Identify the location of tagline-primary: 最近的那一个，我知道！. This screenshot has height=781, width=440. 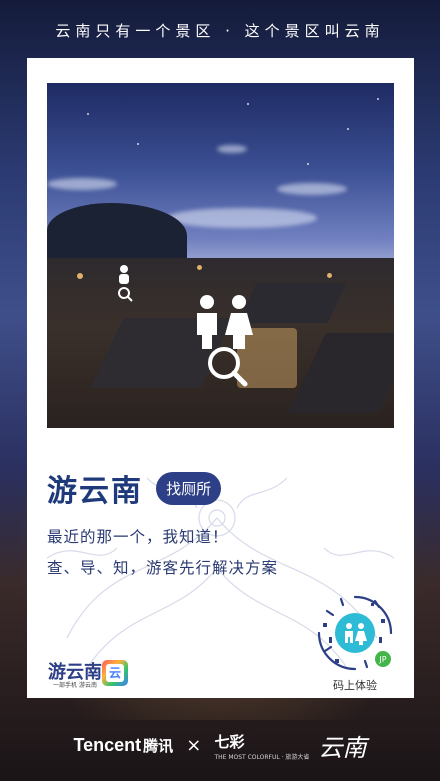
(138, 537).